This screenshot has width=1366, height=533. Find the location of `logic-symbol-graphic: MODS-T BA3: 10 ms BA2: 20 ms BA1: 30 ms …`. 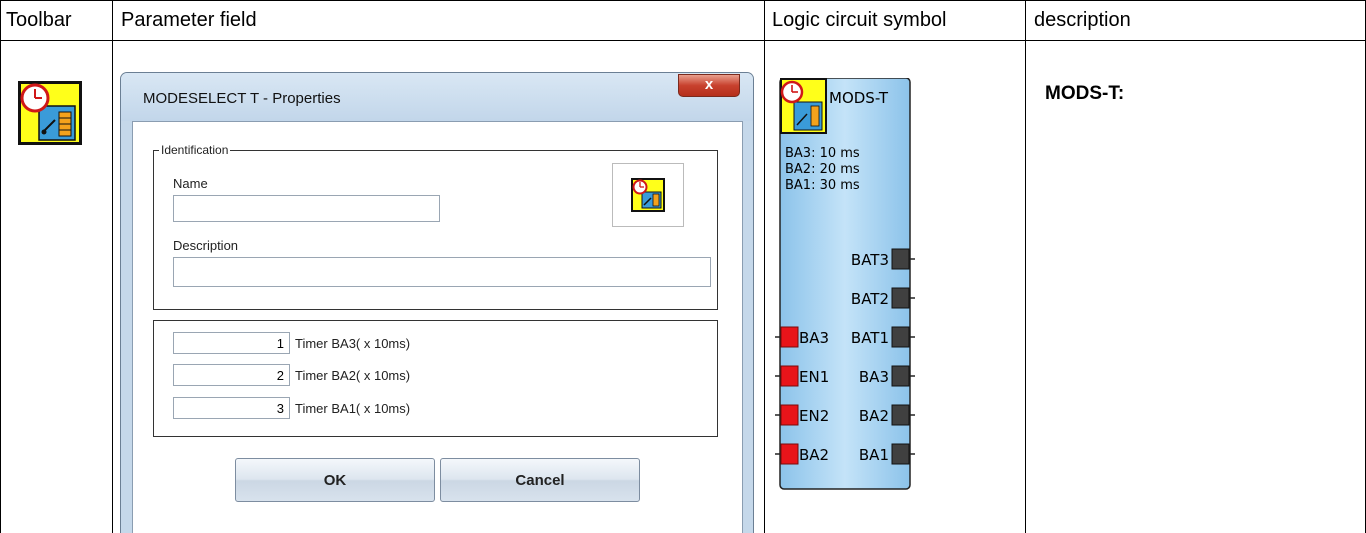

logic-symbol-graphic: MODS-T BA3: 10 ms BA2: 20 ms BA1: 30 ms … is located at coordinates (846, 283).